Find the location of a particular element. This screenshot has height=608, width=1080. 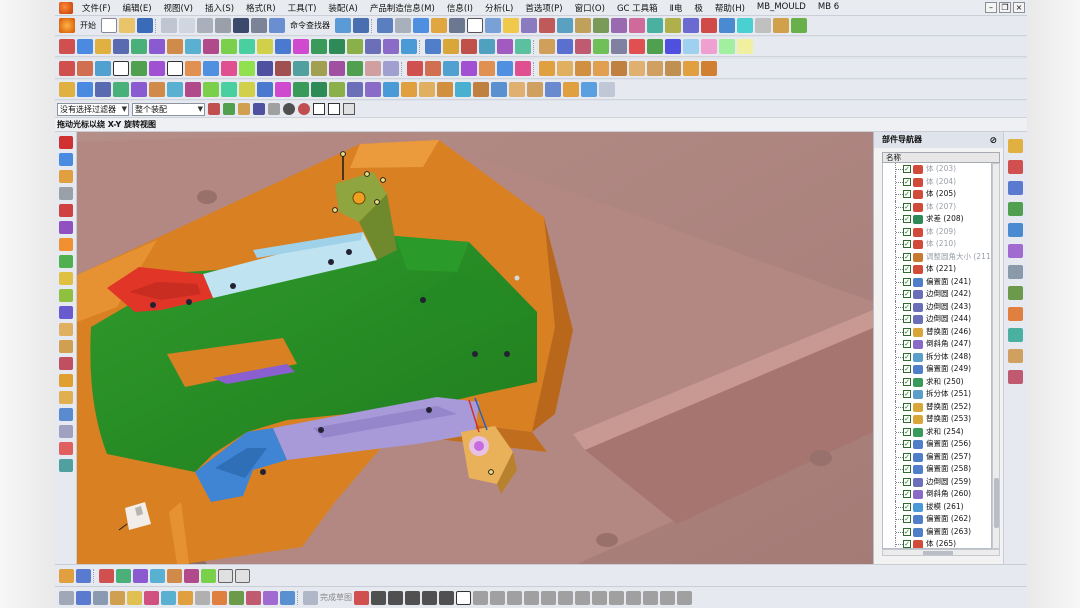

sketch-offset-icon is located at coordinates (236, 597).